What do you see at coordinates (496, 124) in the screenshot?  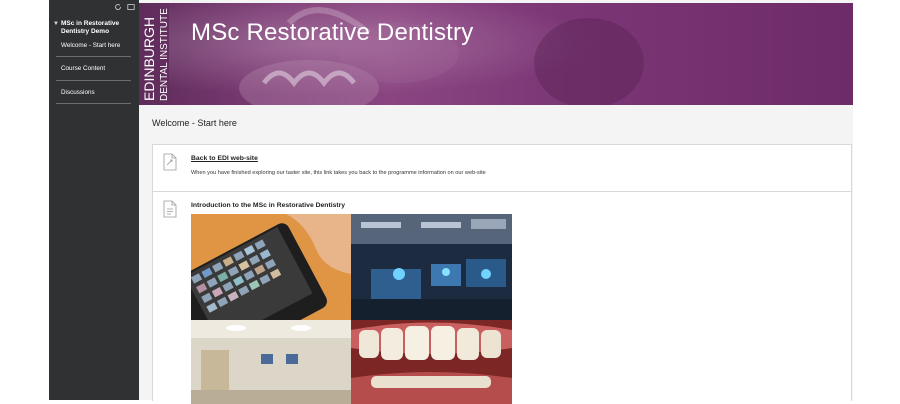 I see `page-header` at bounding box center [496, 124].